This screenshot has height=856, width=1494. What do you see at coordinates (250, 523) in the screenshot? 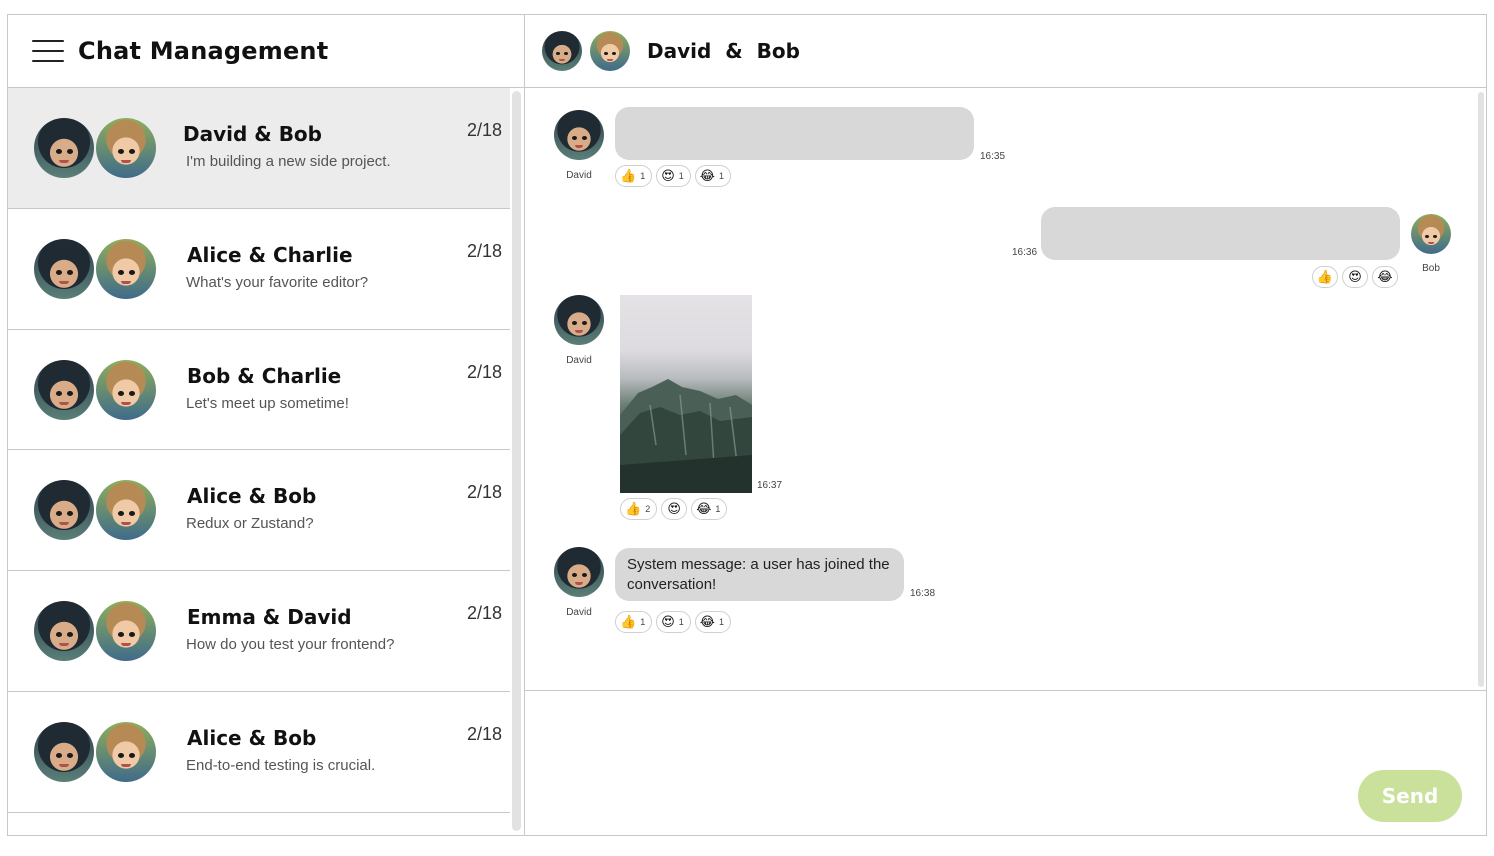
I see `conversation-preview: Redux or Zustand?` at bounding box center [250, 523].